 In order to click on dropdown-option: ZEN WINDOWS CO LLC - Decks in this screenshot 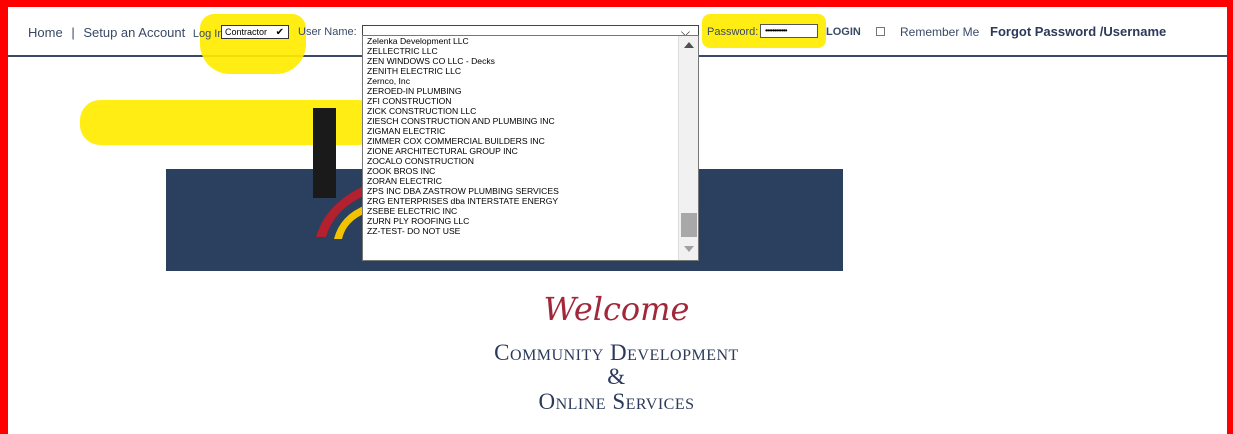, I will do `click(520, 61)`.